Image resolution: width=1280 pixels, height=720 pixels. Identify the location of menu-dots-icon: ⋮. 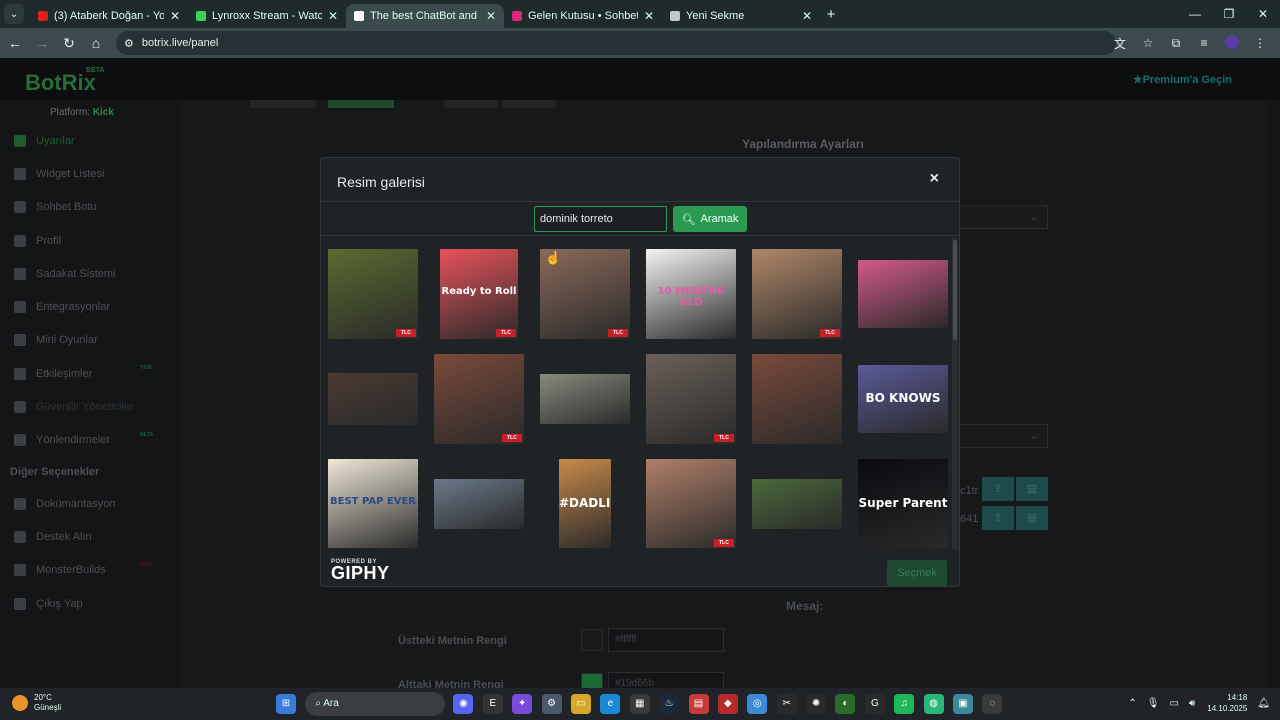
(1260, 43).